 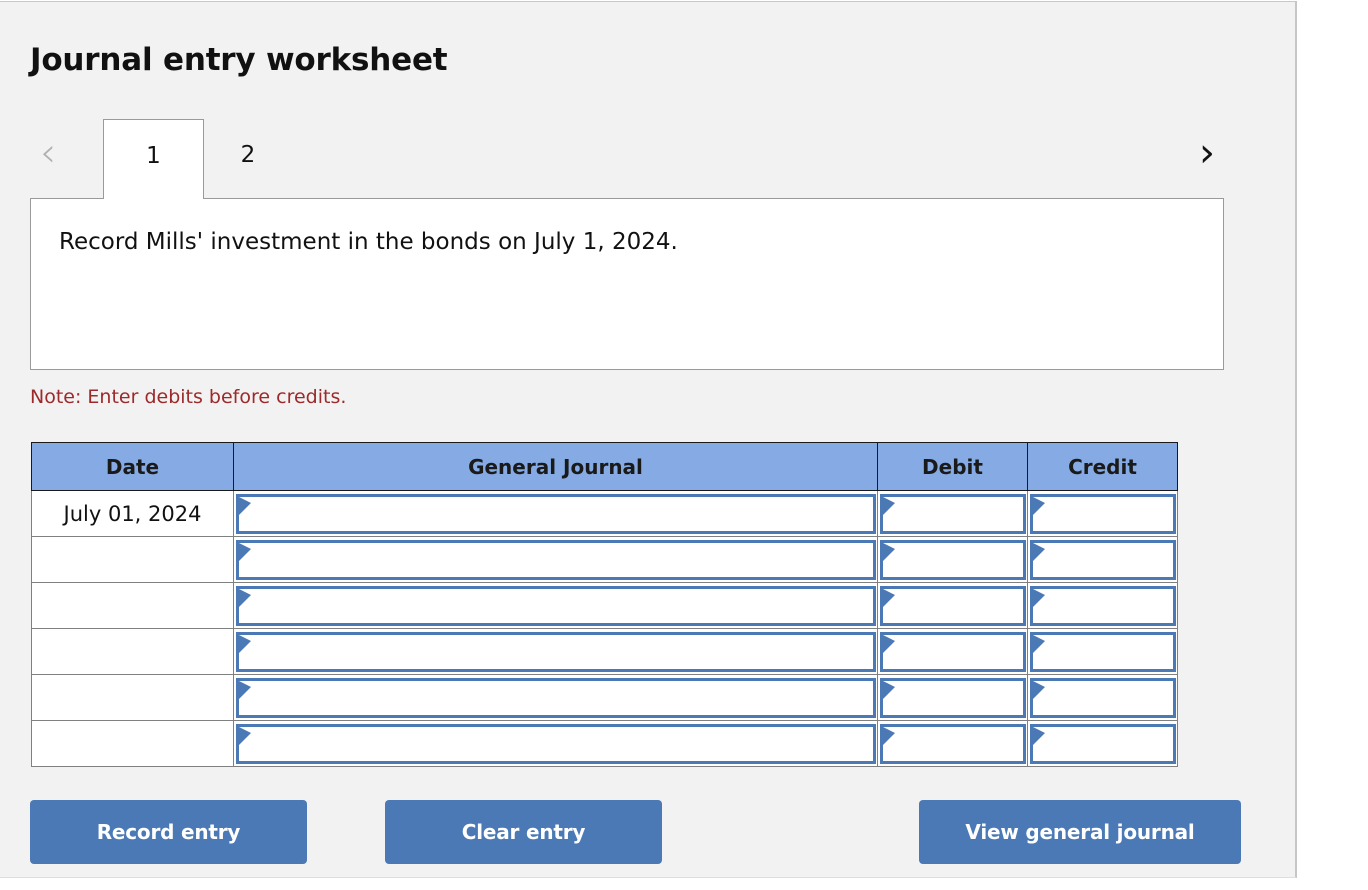 I want to click on table-row: July 01, 2024, so click(x=604, y=513).